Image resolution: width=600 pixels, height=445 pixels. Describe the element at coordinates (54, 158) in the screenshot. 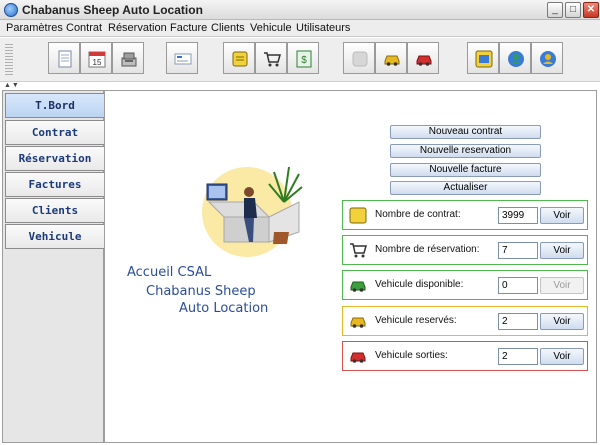

I see `tab-reservation: Réservation` at that location.